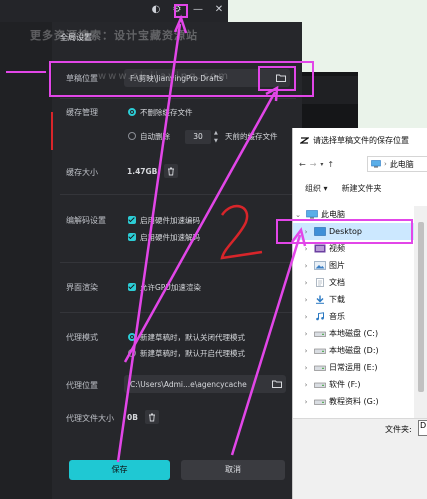  What do you see at coordinates (302, 164) in the screenshot?
I see `back-arrow-icon: ←` at bounding box center [302, 164].